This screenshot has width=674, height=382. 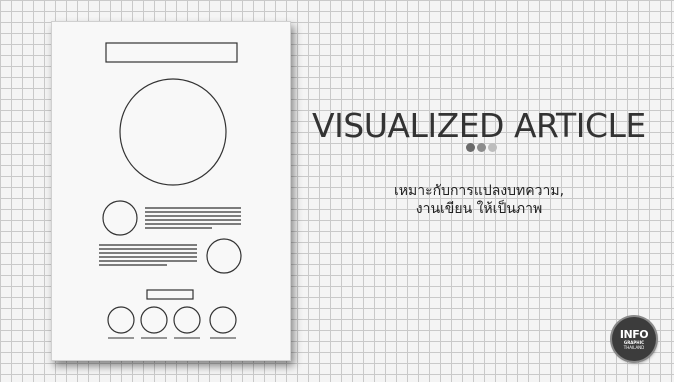 I want to click on pager-dots, so click(x=481, y=147).